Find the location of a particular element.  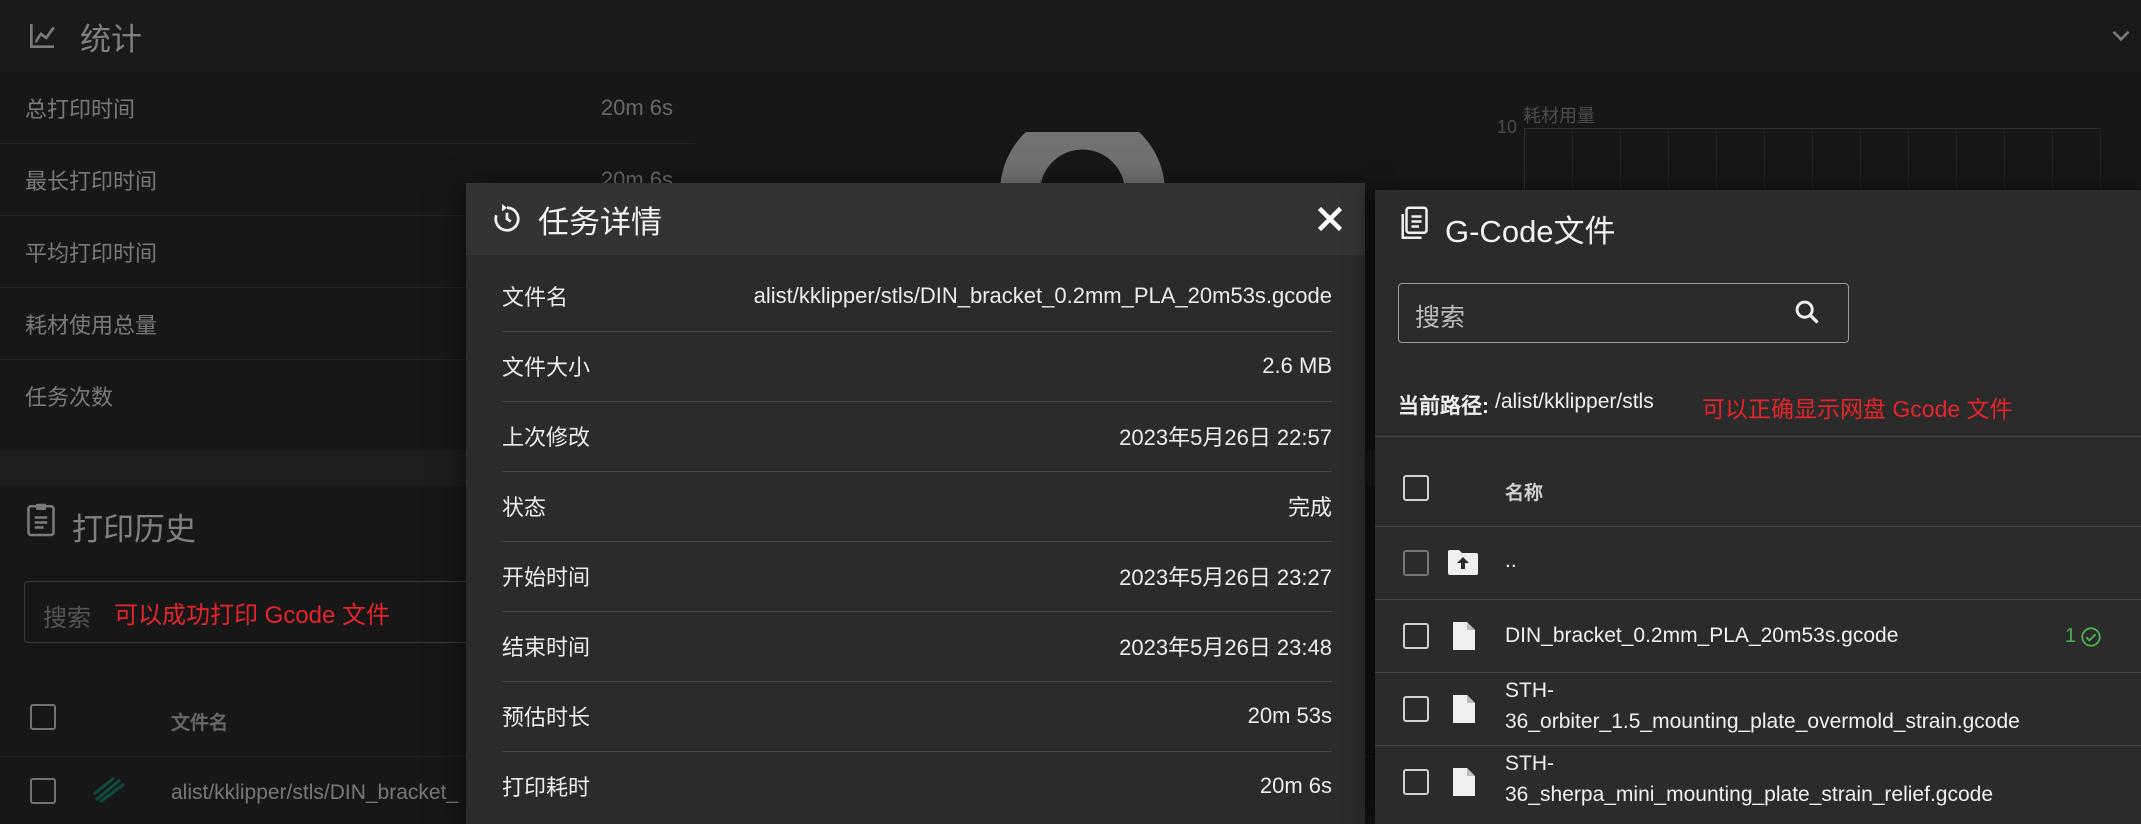

file-name: DIN_bracket_0.2mm_PLA_20m53s.gcode is located at coordinates (1702, 635).